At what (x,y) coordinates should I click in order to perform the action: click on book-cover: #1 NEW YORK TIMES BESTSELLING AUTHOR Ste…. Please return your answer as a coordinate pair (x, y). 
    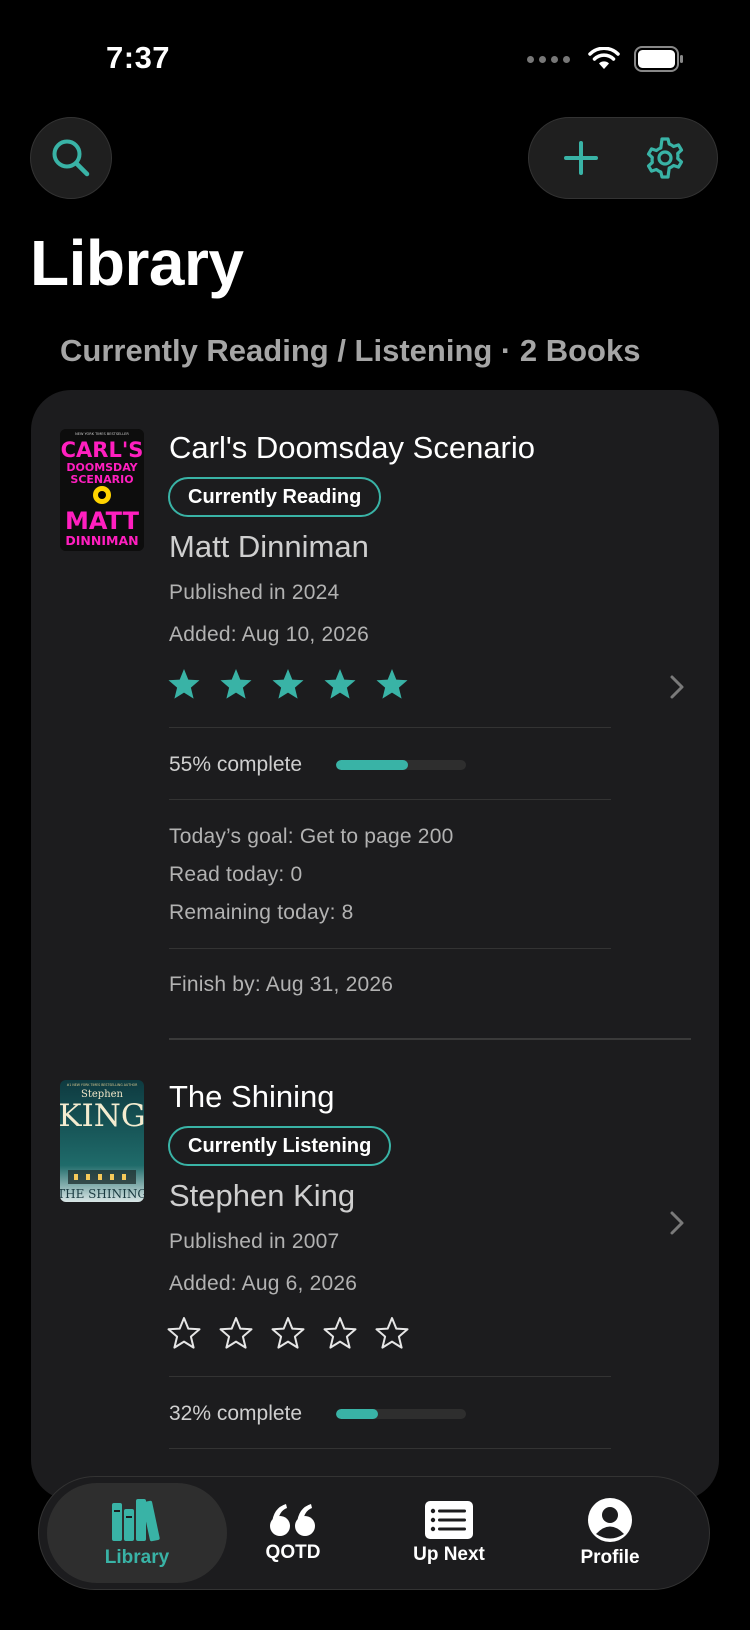
    Looking at the image, I should click on (102, 1141).